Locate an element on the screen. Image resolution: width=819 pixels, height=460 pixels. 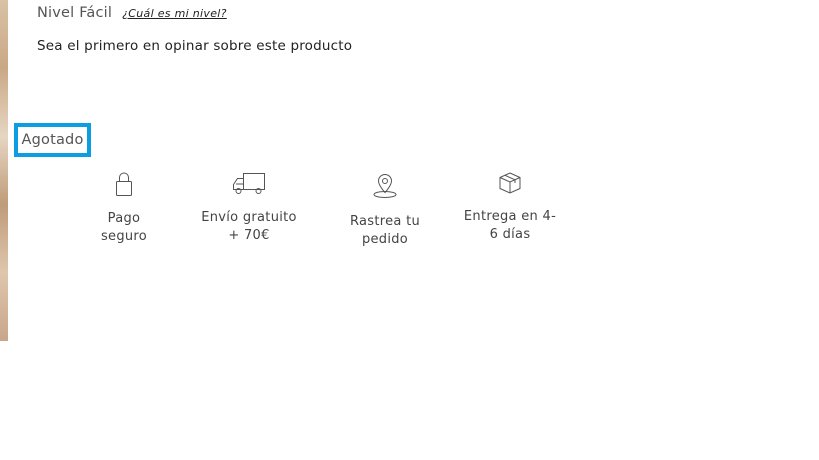
free-shipping-label: Envío gratuito + 70€ is located at coordinates (249, 226).